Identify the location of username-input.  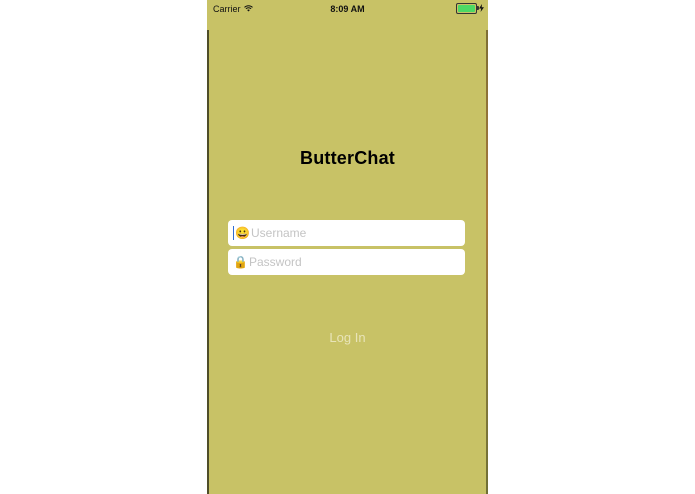
(351, 233).